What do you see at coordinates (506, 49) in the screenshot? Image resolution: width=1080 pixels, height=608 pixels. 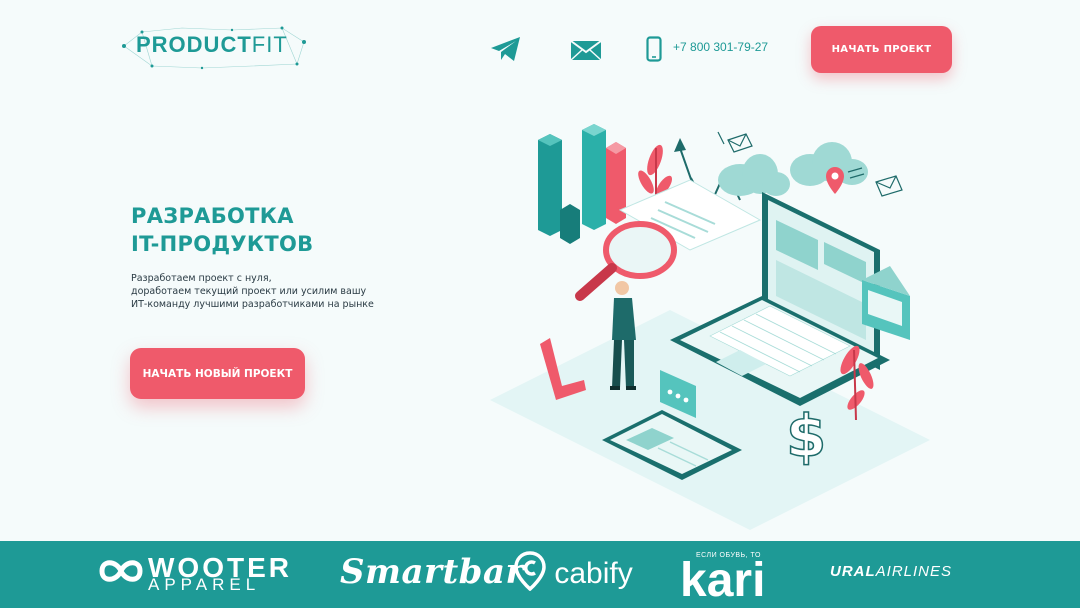 I see `telegram-icon` at bounding box center [506, 49].